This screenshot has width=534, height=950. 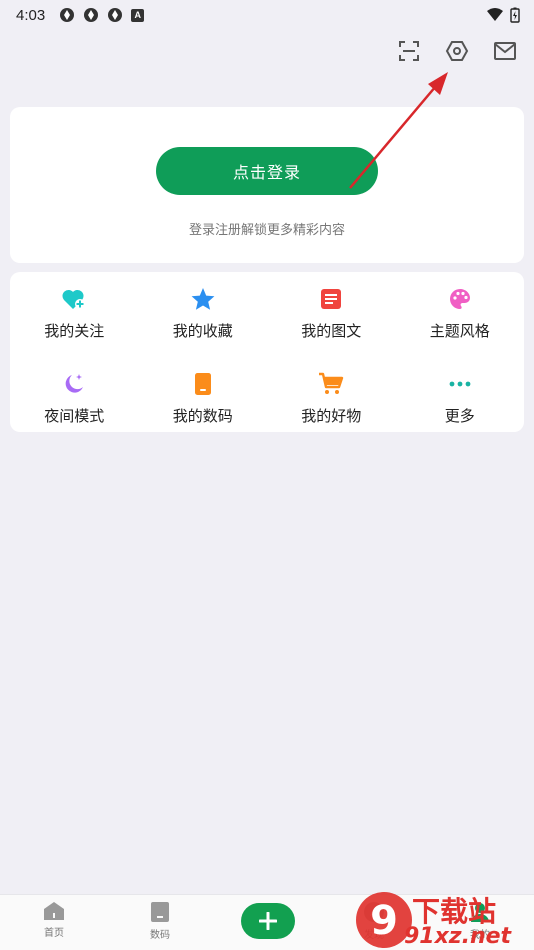 I want to click on scan-icon, so click(x=409, y=51).